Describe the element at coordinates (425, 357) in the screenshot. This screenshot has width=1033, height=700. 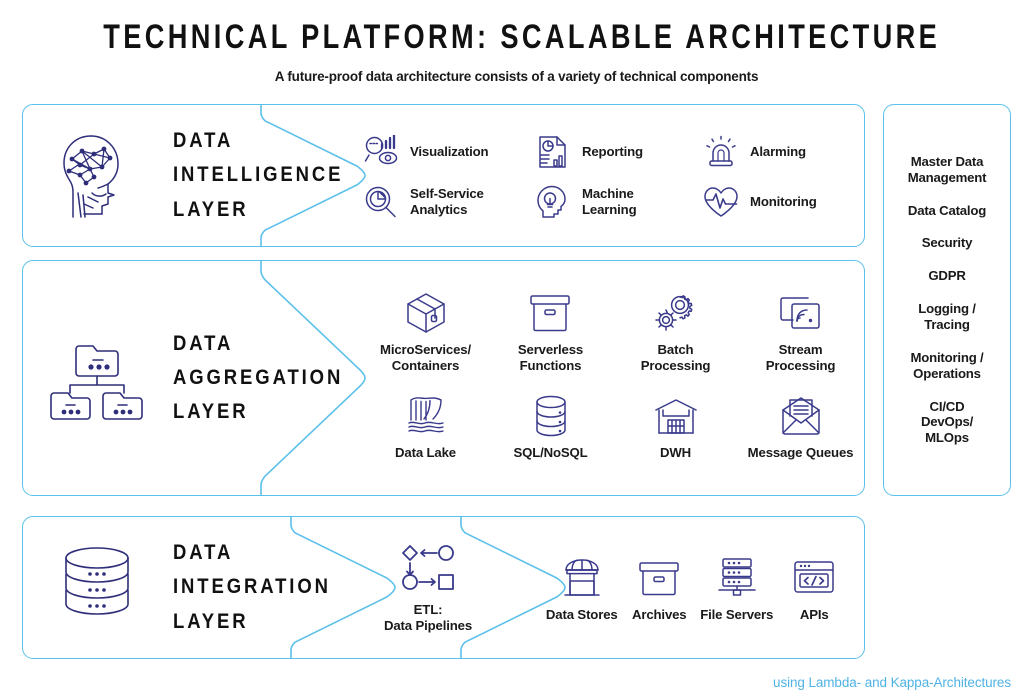
I see `feature-label: MicroServices/Containers` at that location.